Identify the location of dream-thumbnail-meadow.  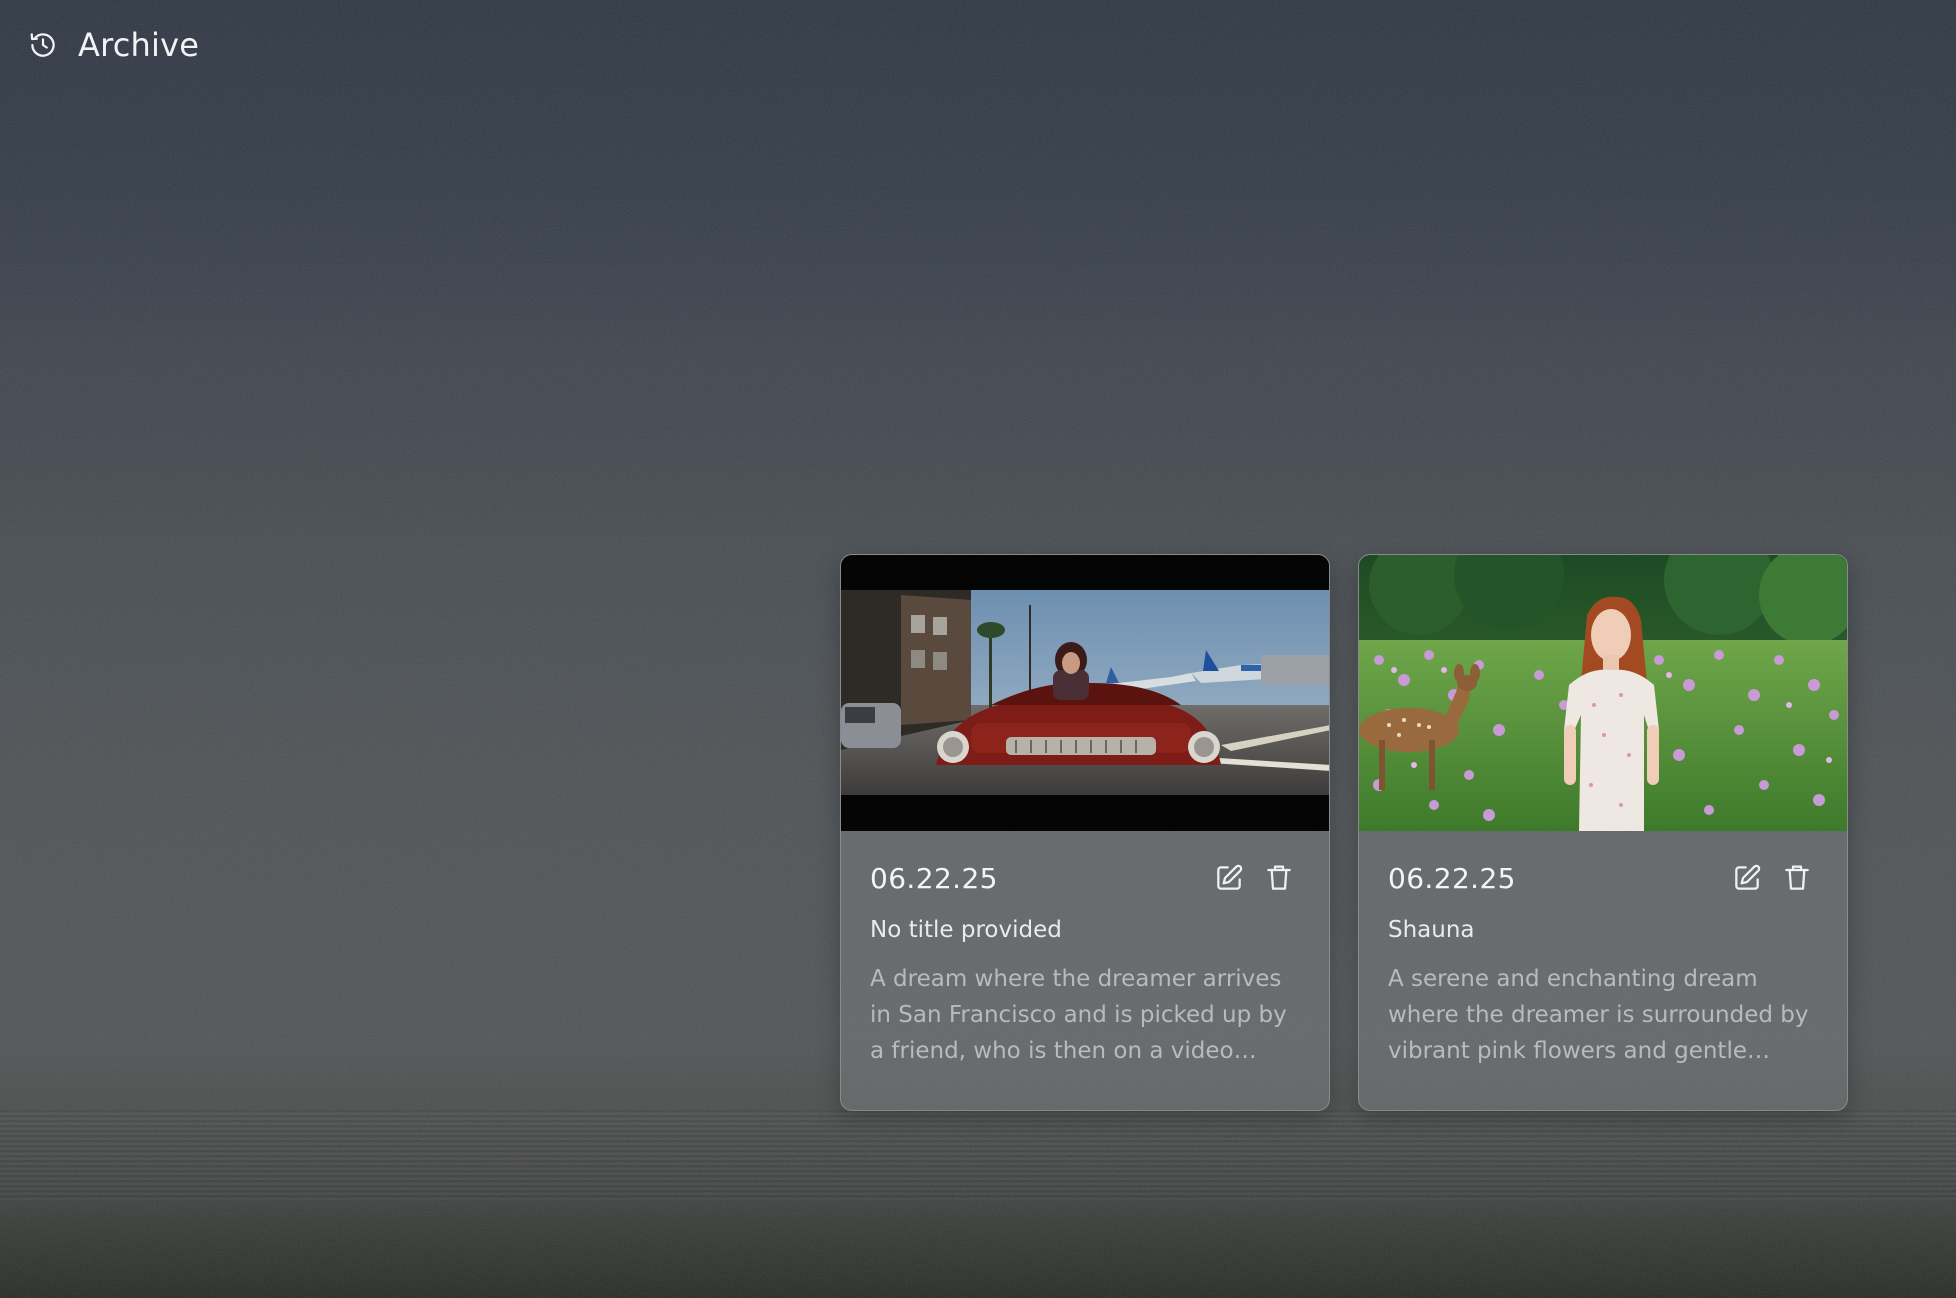
(1603, 693).